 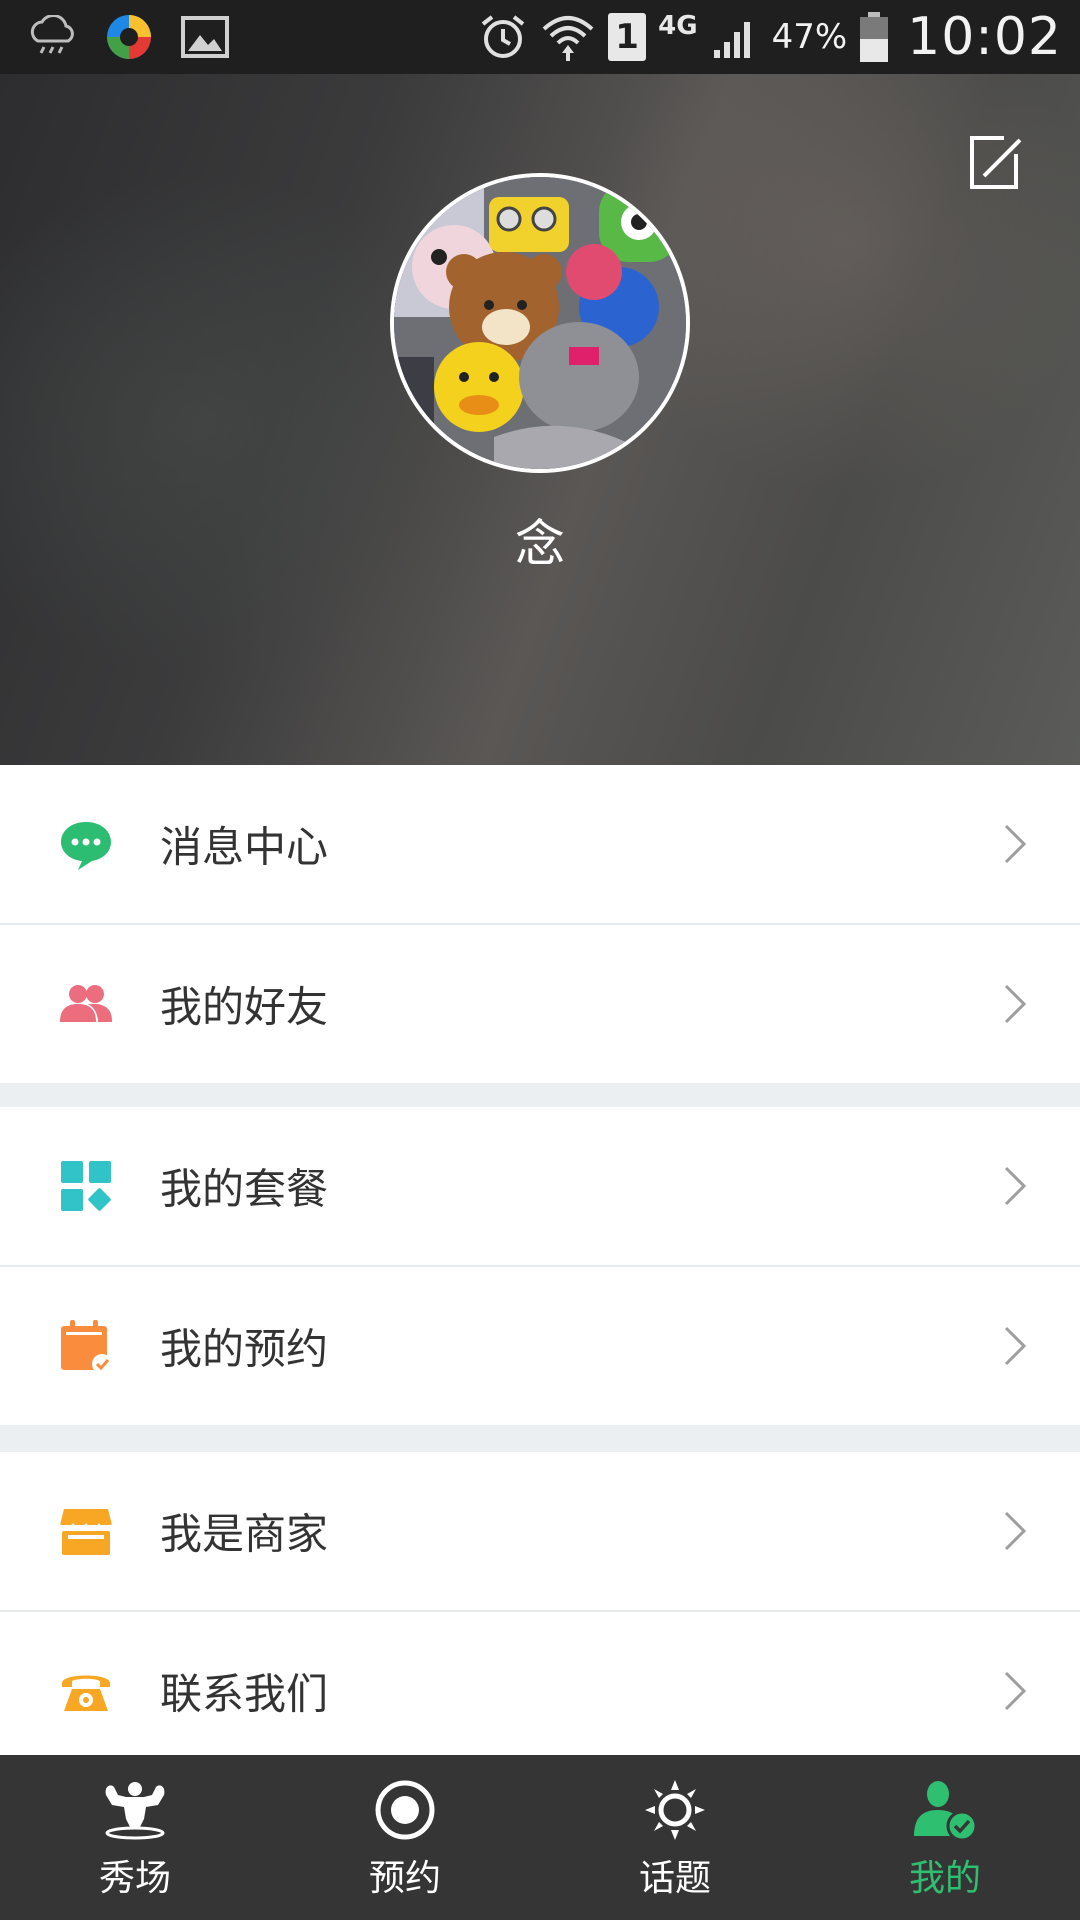 I want to click on menu-item-merchant: 我是商家, so click(x=540, y=1531).